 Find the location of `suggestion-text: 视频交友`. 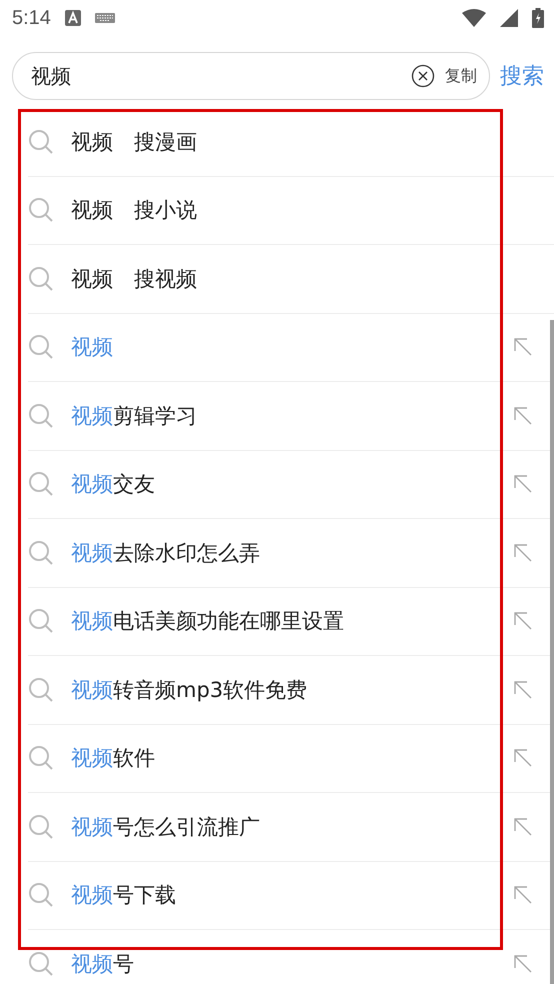

suggestion-text: 视频交友 is located at coordinates (113, 484).